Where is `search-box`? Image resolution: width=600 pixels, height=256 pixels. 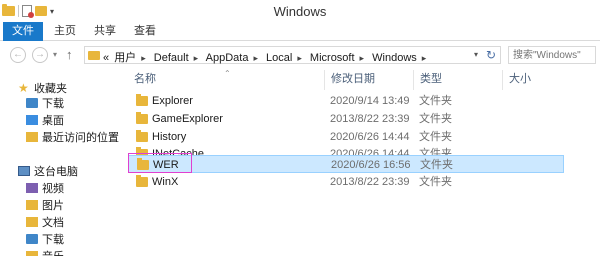 search-box is located at coordinates (552, 55).